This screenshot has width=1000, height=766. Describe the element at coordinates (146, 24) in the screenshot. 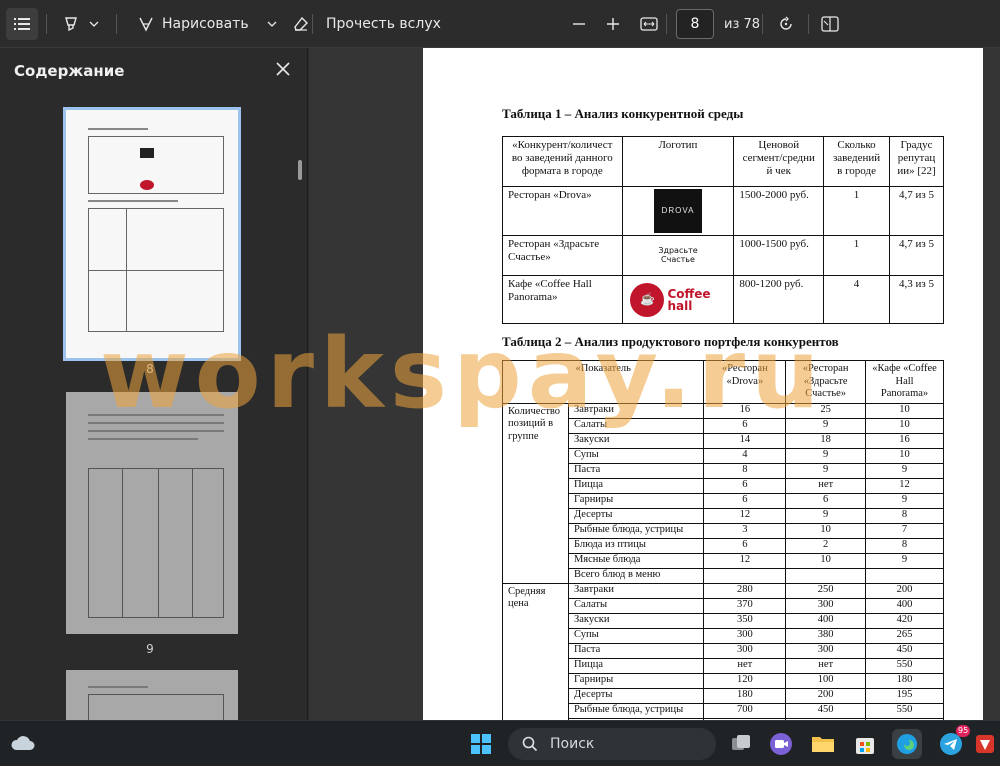

I see `pen-icon` at that location.